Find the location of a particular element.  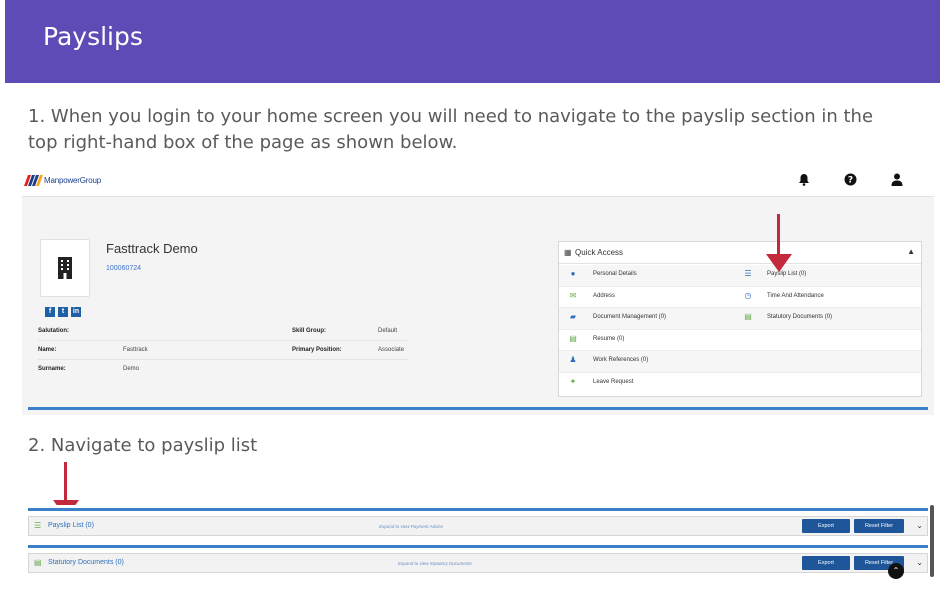

info-row-salutation: Salutation: Skill Group: Default is located at coordinates (223, 332).